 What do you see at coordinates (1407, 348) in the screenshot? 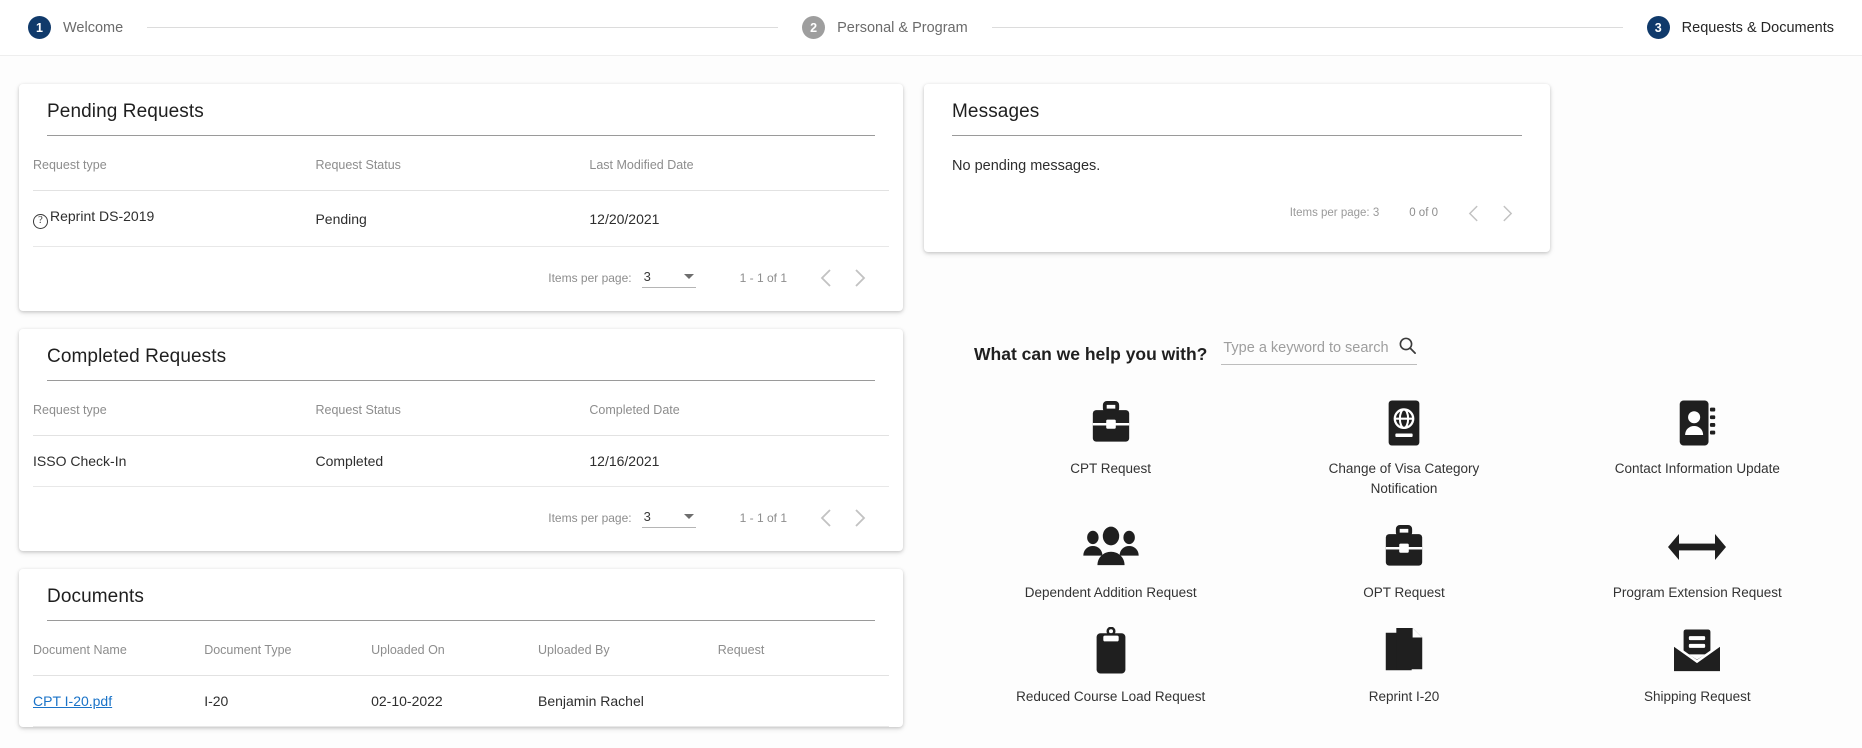
I see `search-icon` at bounding box center [1407, 348].